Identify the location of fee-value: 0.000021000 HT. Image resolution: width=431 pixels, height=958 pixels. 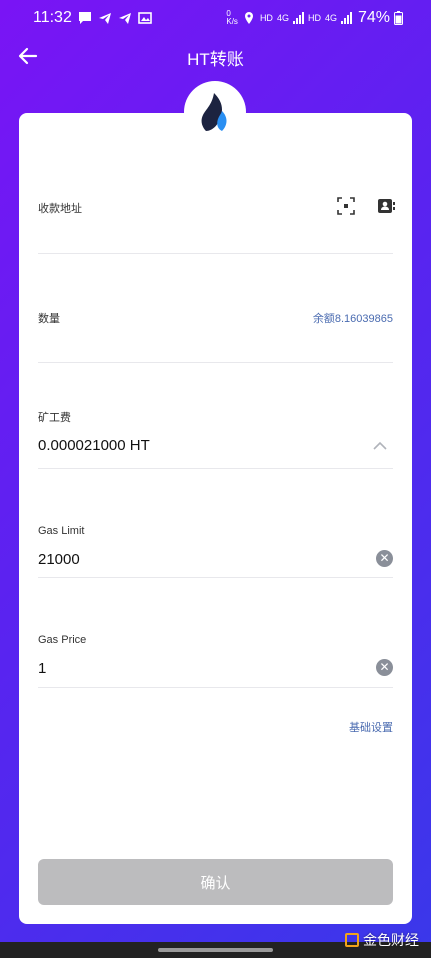
(94, 445).